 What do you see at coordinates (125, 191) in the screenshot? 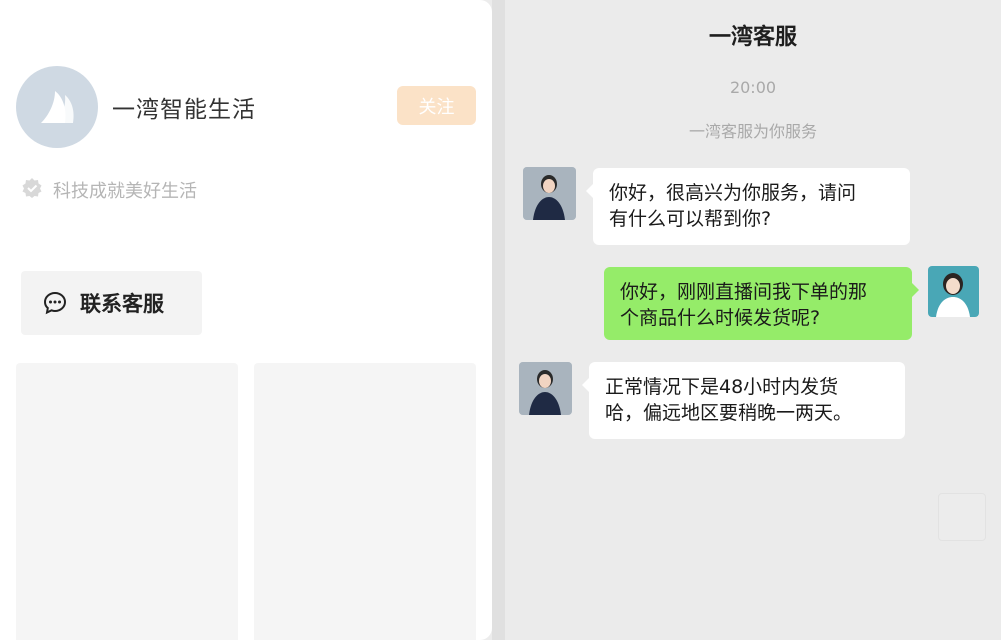
I see `brand-slogan: 科技成就美好生活` at bounding box center [125, 191].